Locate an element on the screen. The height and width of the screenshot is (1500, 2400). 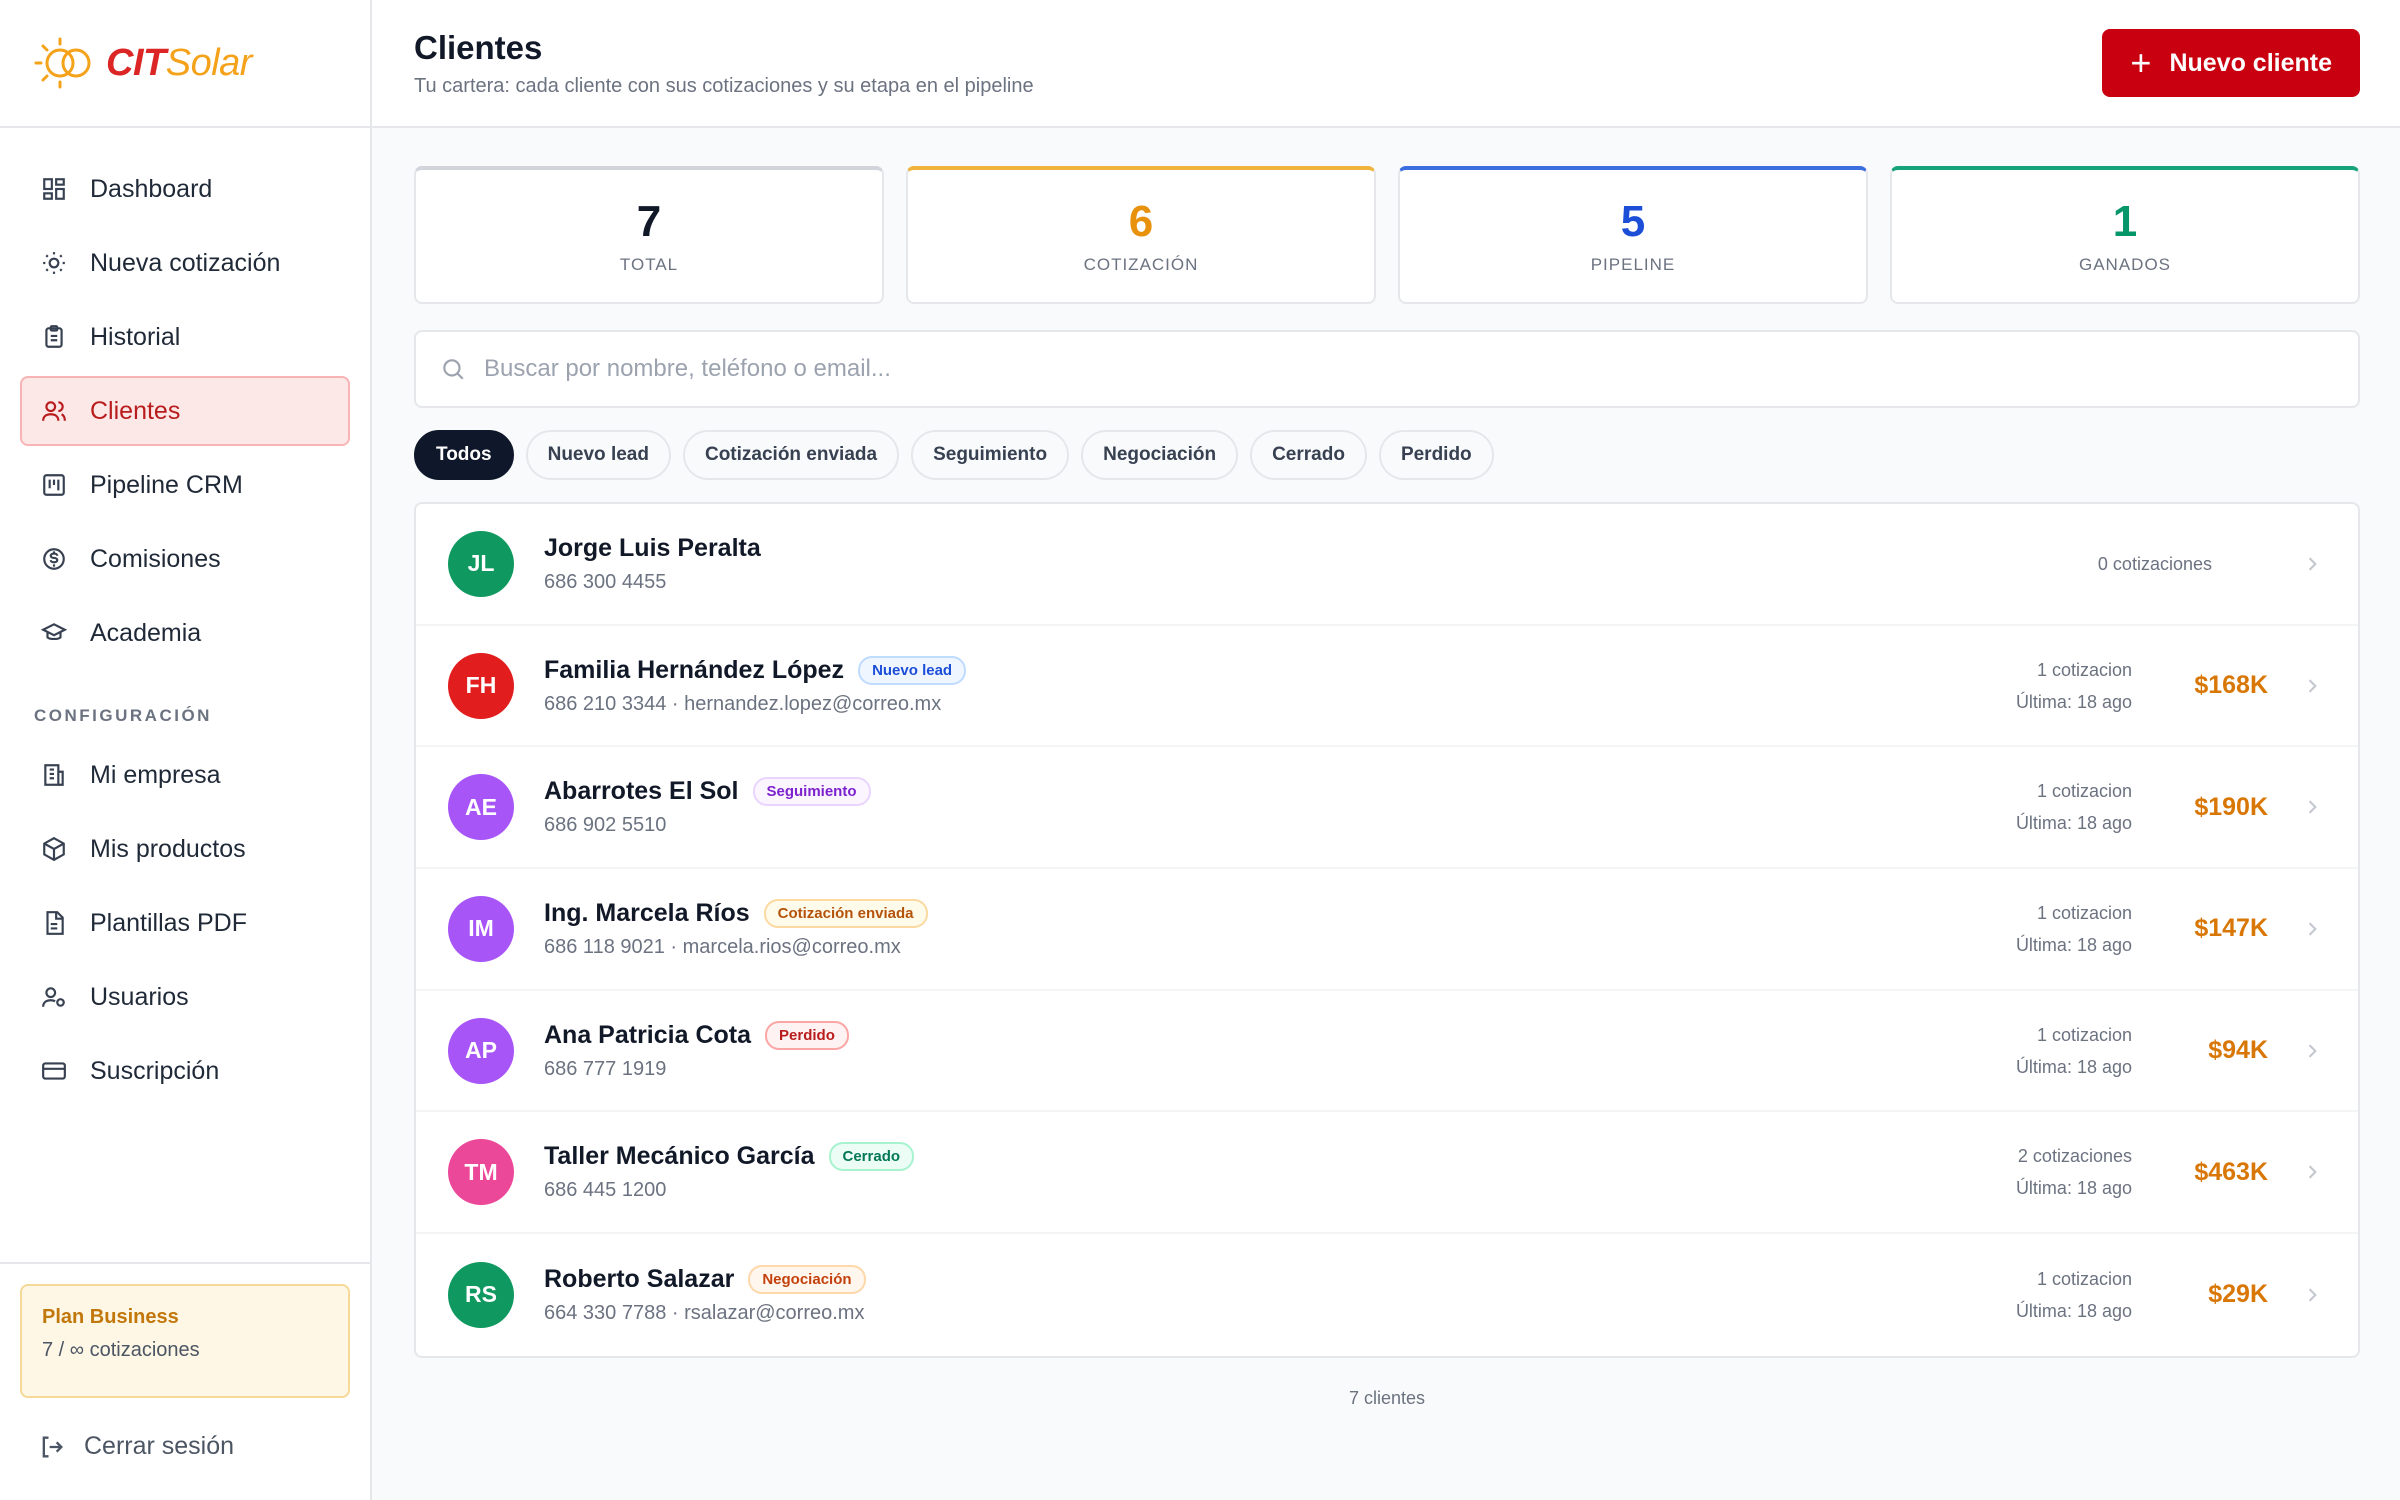
search-bar is located at coordinates (1387, 369).